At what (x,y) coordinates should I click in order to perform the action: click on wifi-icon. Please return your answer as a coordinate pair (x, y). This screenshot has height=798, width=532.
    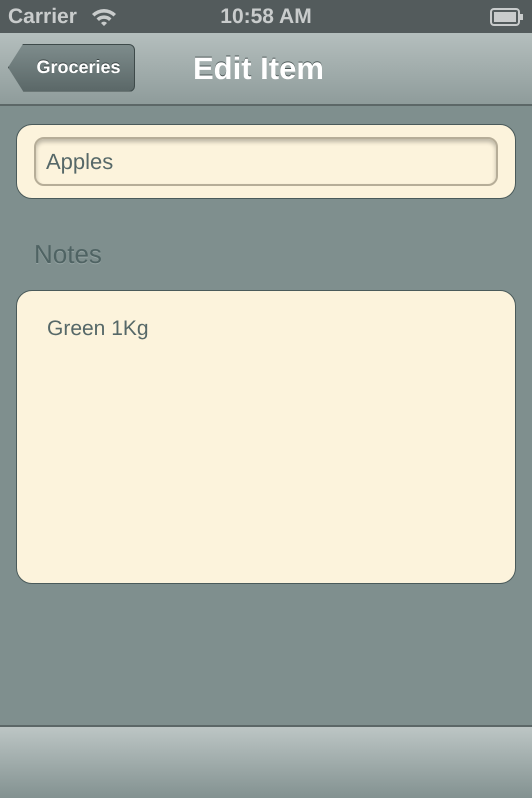
    Looking at the image, I should click on (103, 16).